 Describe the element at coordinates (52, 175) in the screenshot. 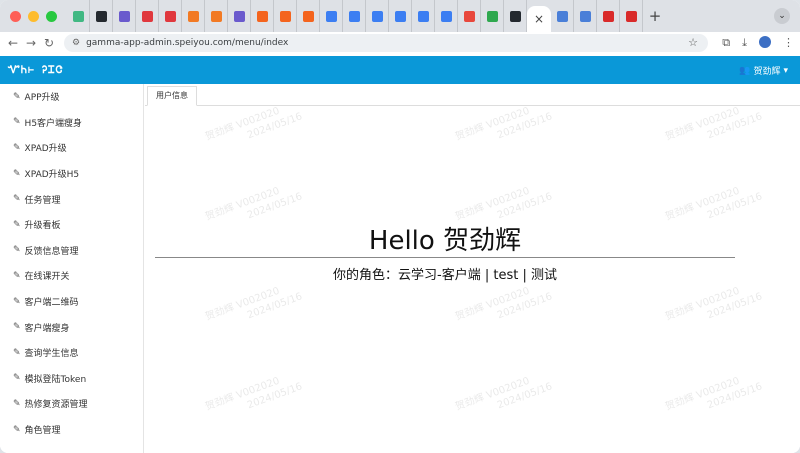

I see `sidebar-item-label: XPAD升级H5` at that location.